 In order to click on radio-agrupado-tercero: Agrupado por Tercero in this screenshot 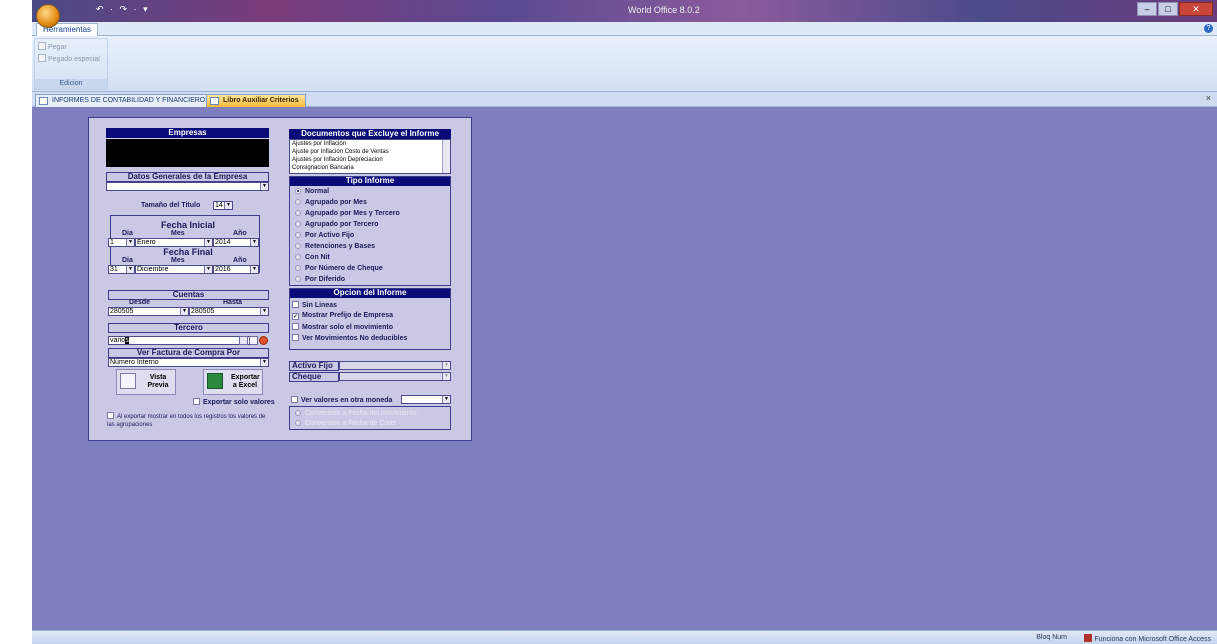, I will do `click(336, 224)`.